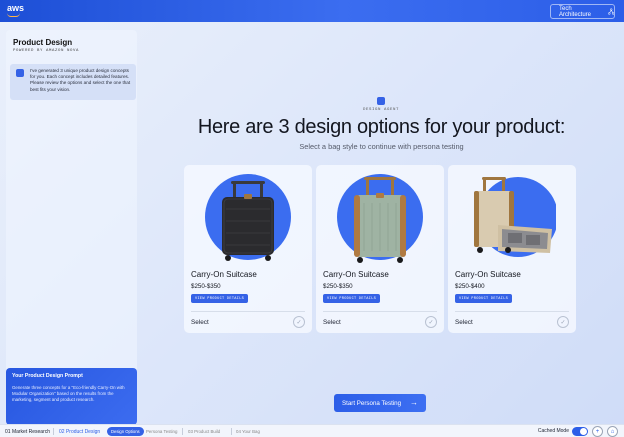 The height and width of the screenshot is (437, 624). I want to click on tech-architecture-button: Tech Architecture, so click(582, 11).